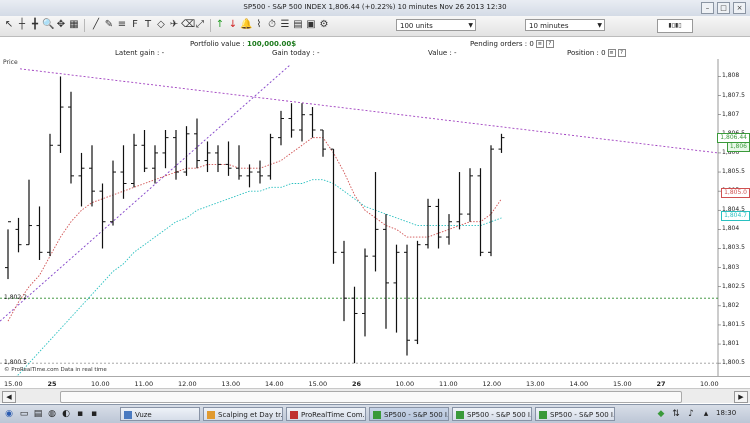 The image size is (750, 423). Describe the element at coordinates (135, 25) in the screenshot. I see `fibonacci-icon: F` at that location.